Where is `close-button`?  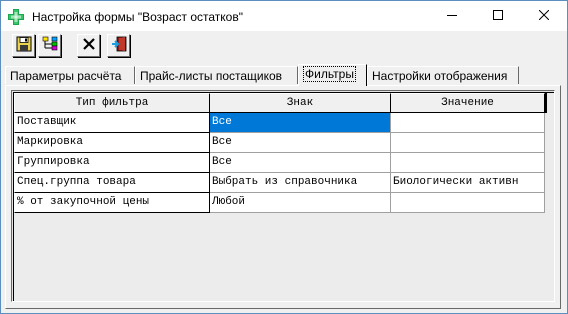
close-button is located at coordinates (543, 16).